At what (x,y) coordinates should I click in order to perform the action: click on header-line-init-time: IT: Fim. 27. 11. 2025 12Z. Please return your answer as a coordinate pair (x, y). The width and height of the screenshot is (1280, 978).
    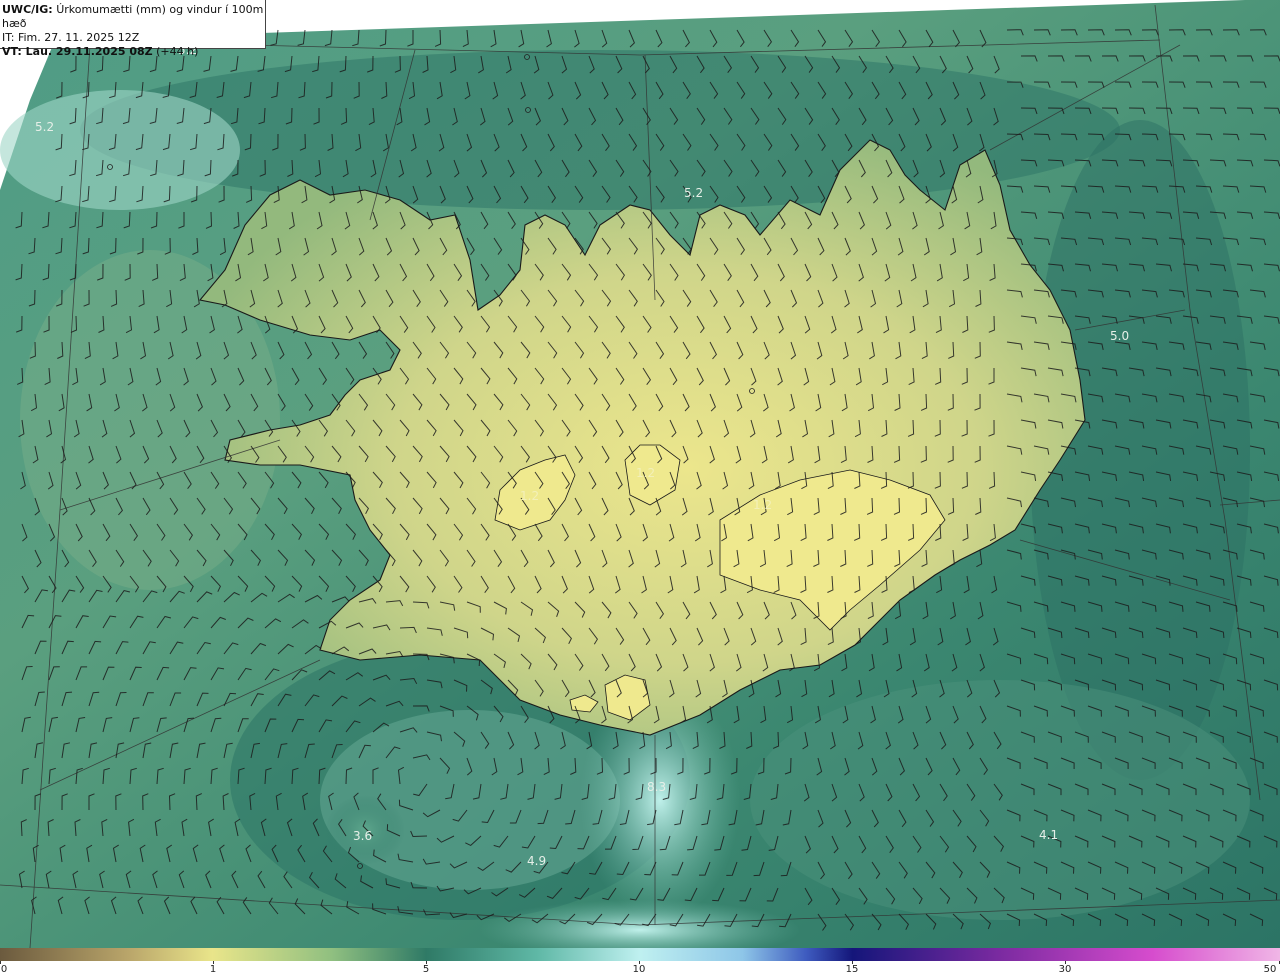
    Looking at the image, I should click on (71, 37).